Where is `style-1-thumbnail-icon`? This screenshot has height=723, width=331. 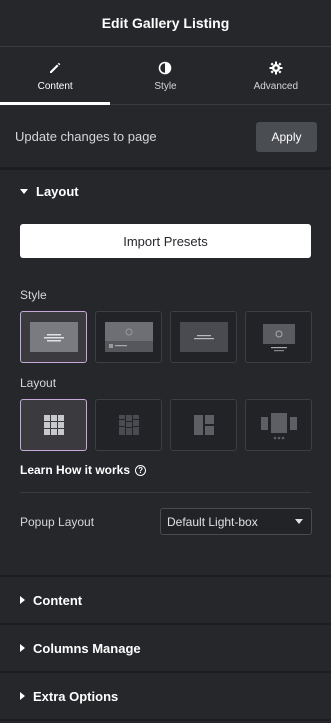 style-1-thumbnail-icon is located at coordinates (53, 337).